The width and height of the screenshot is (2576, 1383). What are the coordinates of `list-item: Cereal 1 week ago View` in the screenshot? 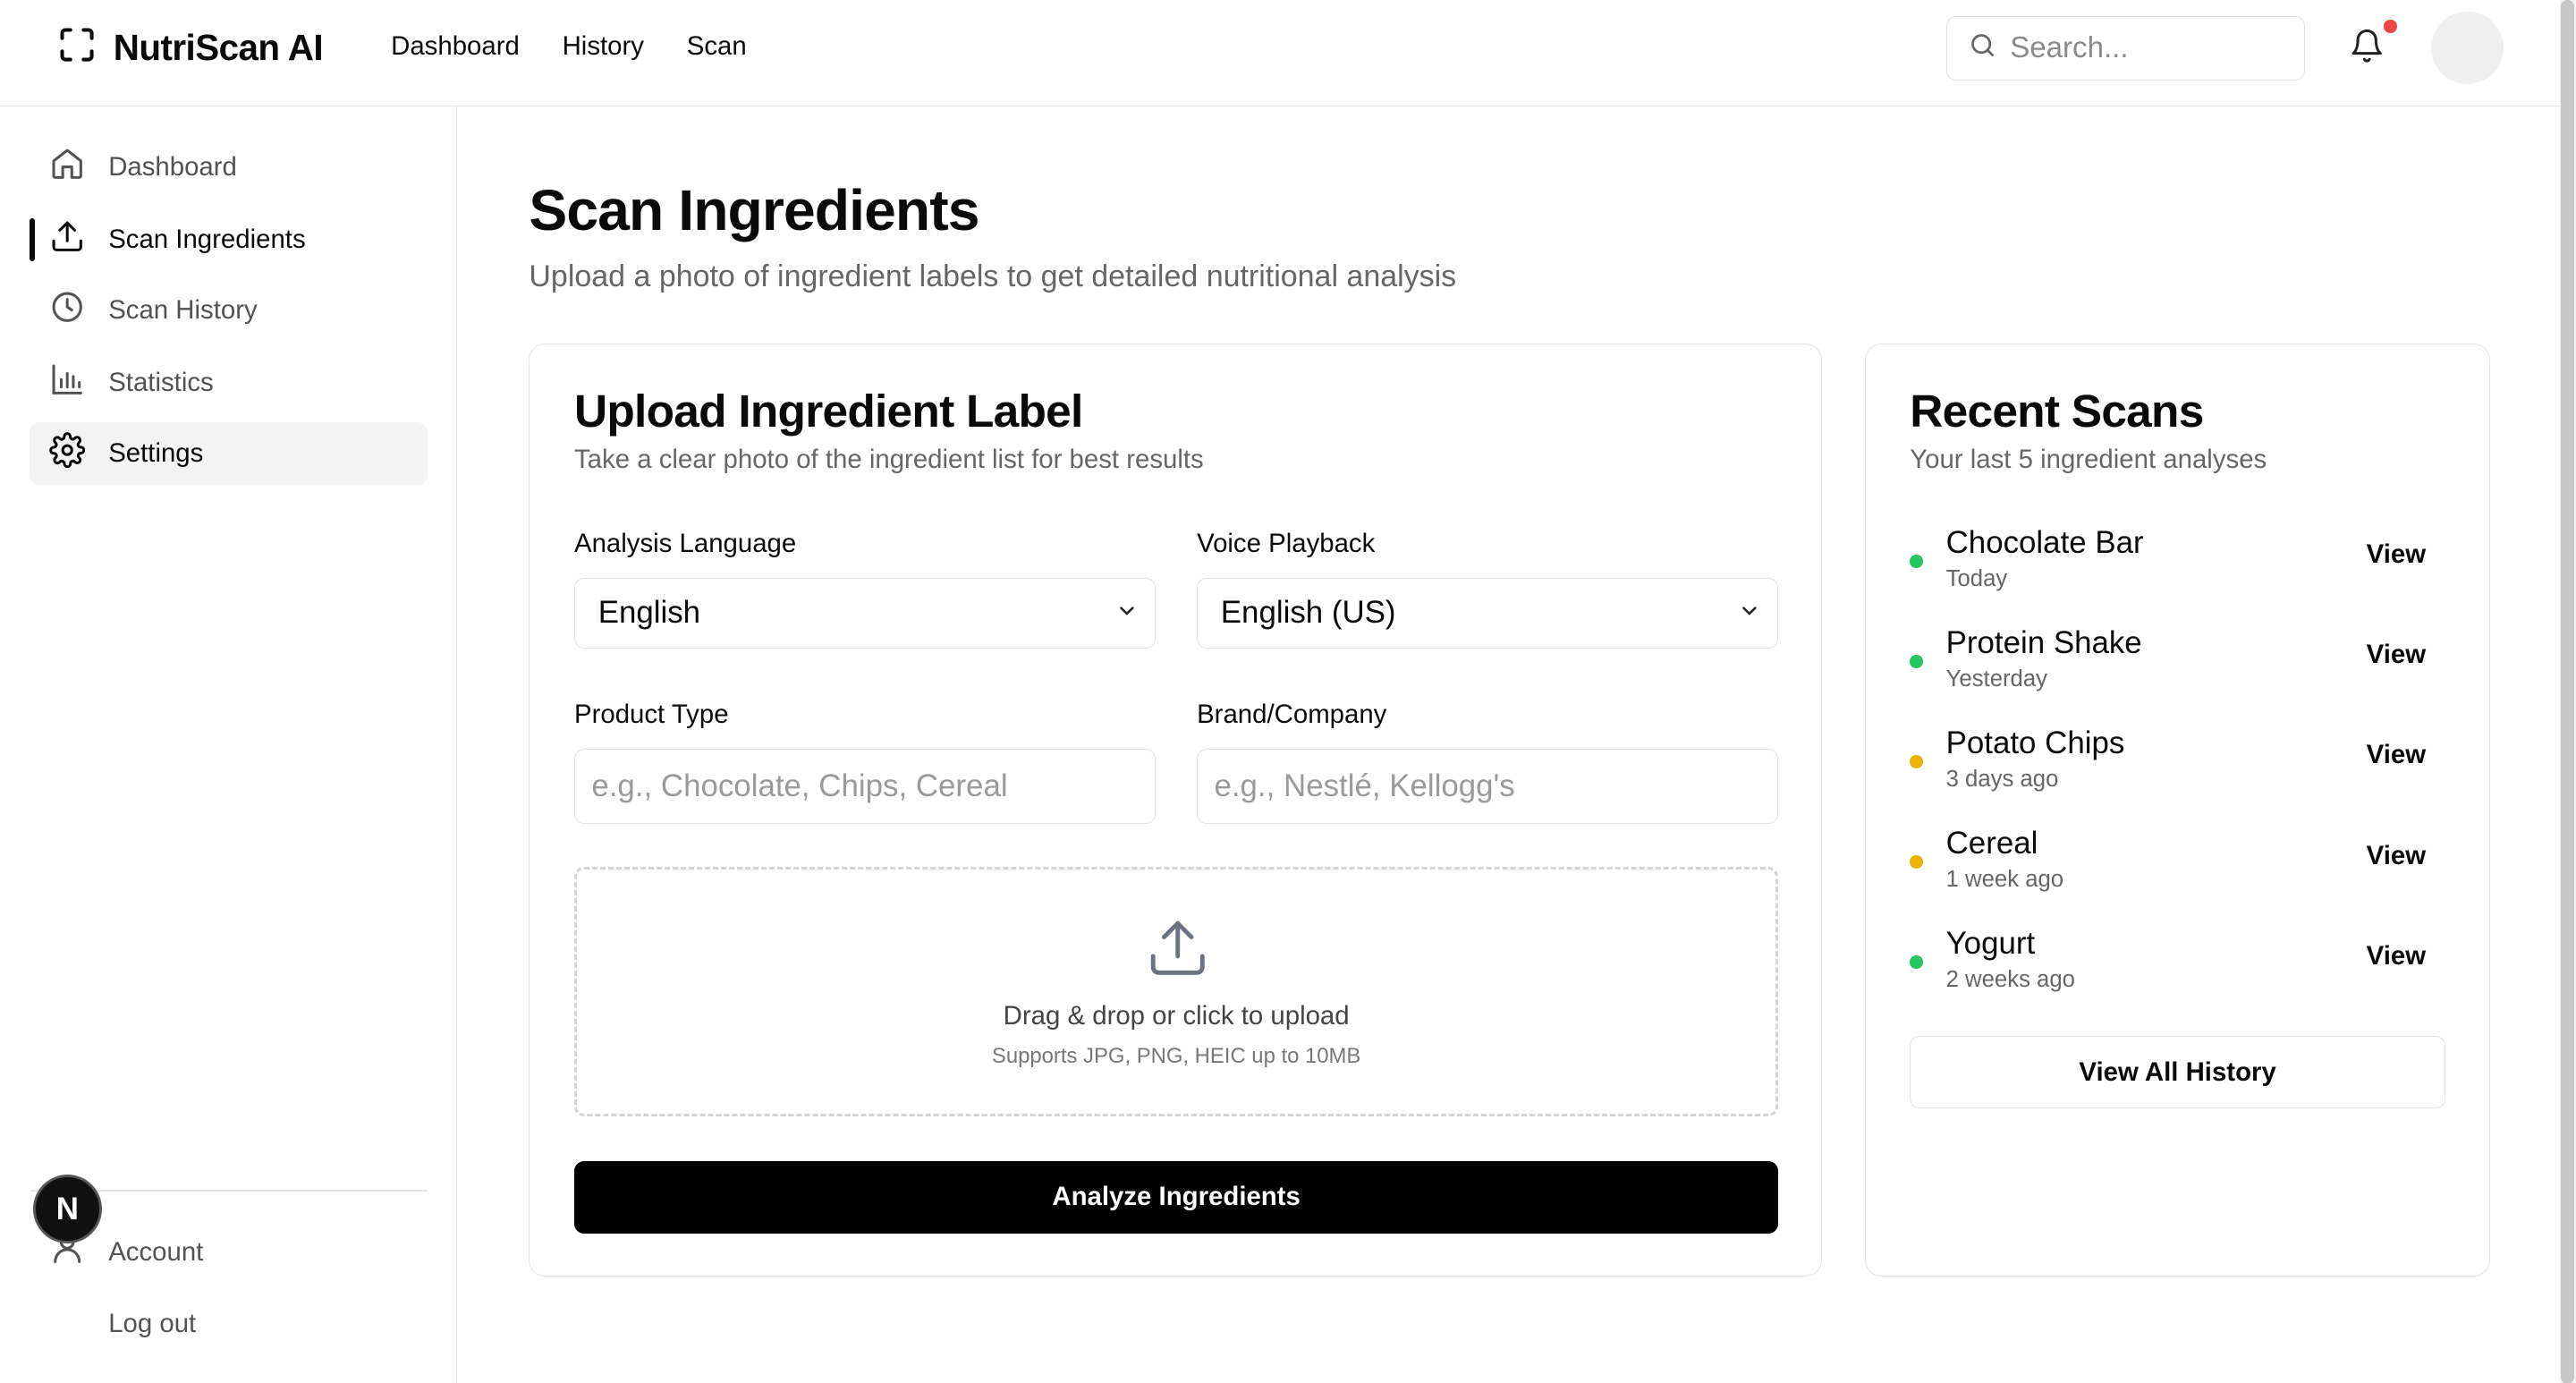 It's located at (2177, 867).